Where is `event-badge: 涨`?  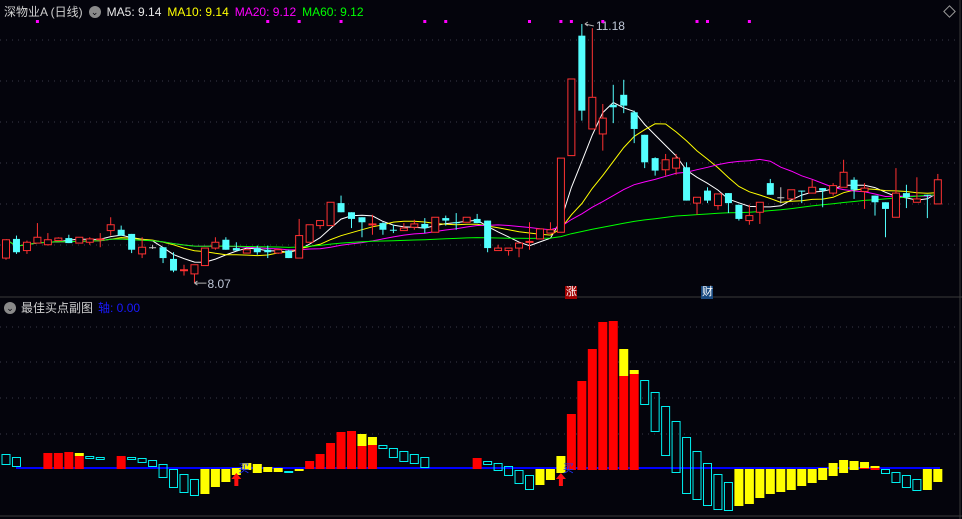 event-badge: 涨 is located at coordinates (571, 292).